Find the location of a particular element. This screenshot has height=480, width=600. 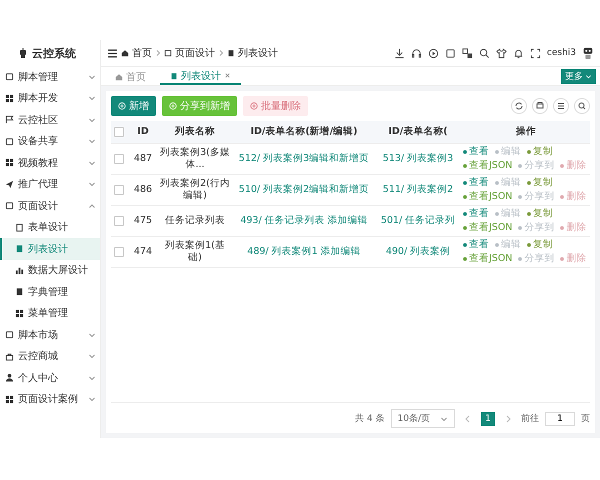

table-cell-text: 列表案例1(基础) is located at coordinates (195, 252).